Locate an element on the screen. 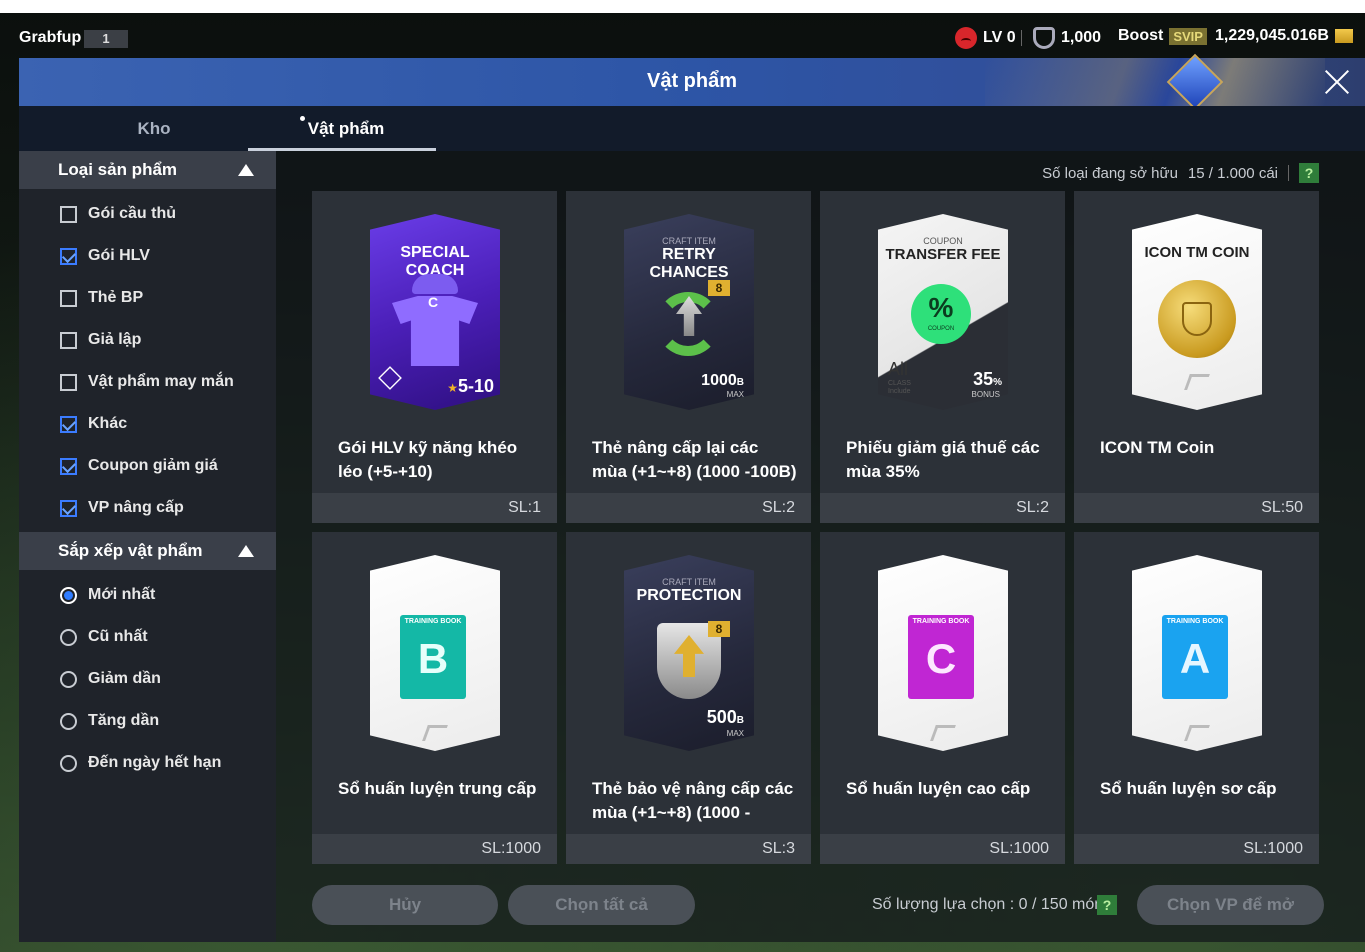 The image size is (1365, 952). filter-vp-nang-cap: VP nâng cấp is located at coordinates (122, 508).